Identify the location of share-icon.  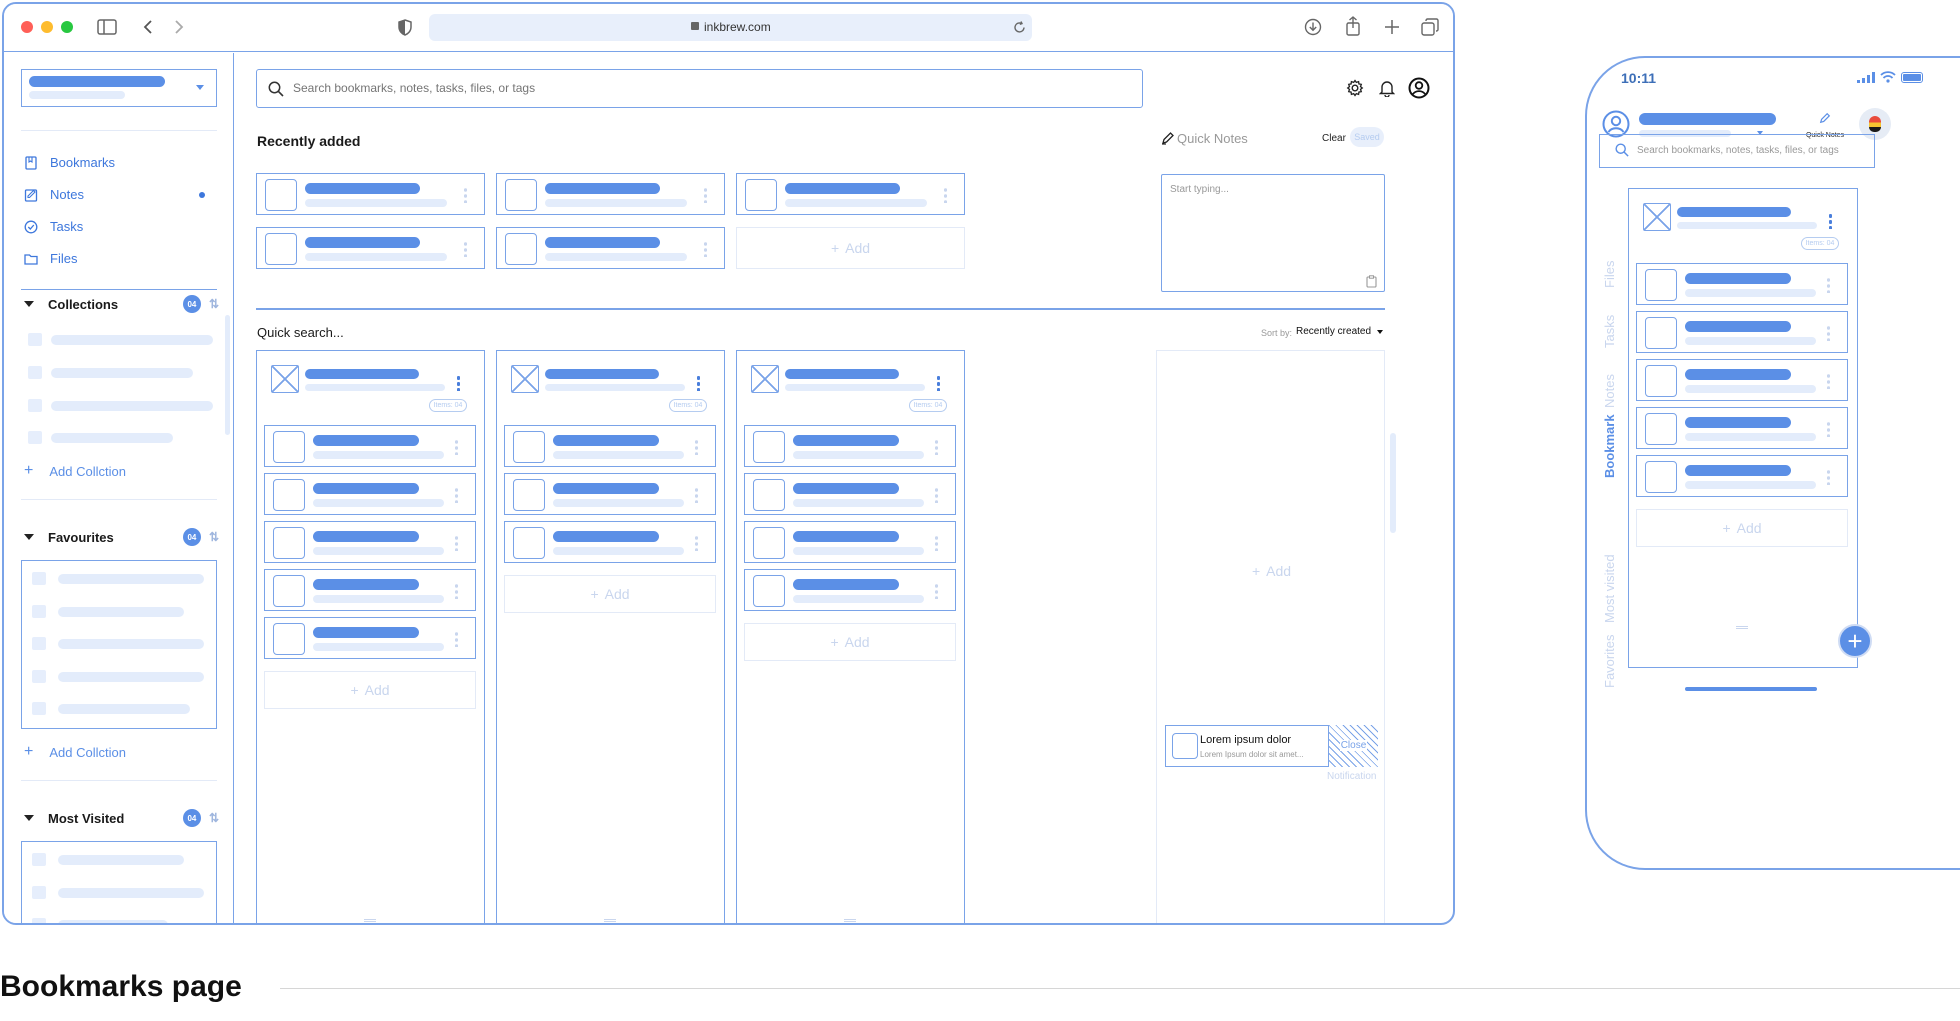
(1353, 26).